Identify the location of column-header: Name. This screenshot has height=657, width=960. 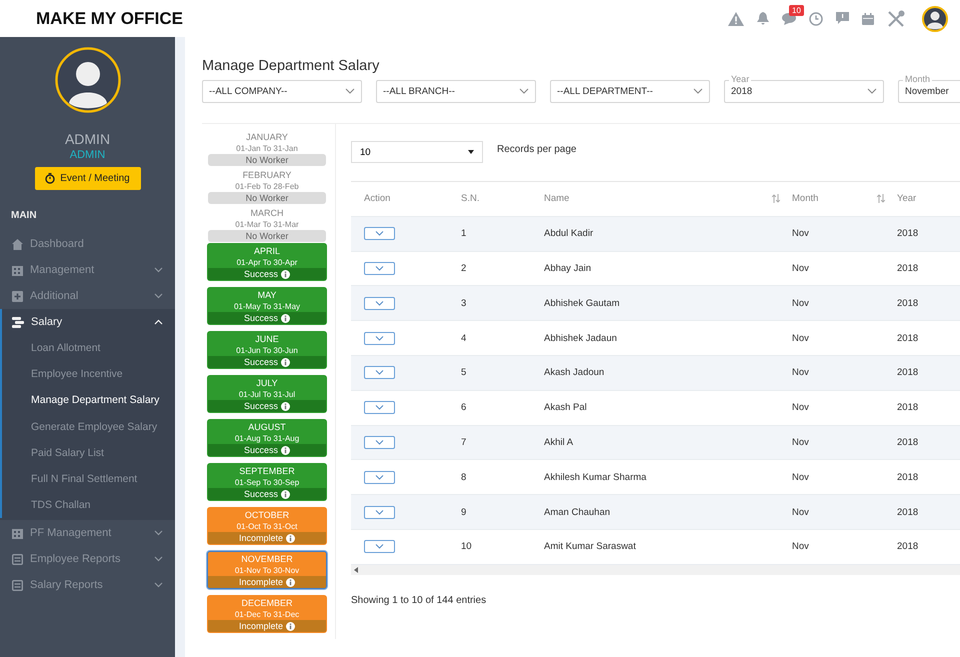
(668, 198).